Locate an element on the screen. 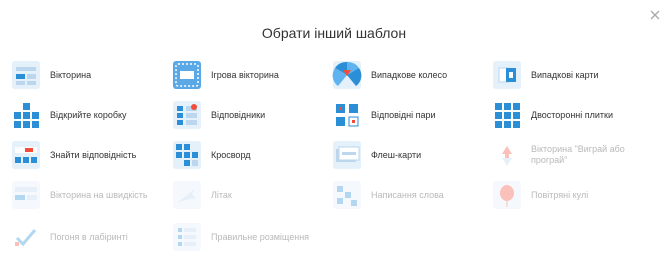  template-maze-chase: Погоня в лабіринті is located at coordinates (91, 237).